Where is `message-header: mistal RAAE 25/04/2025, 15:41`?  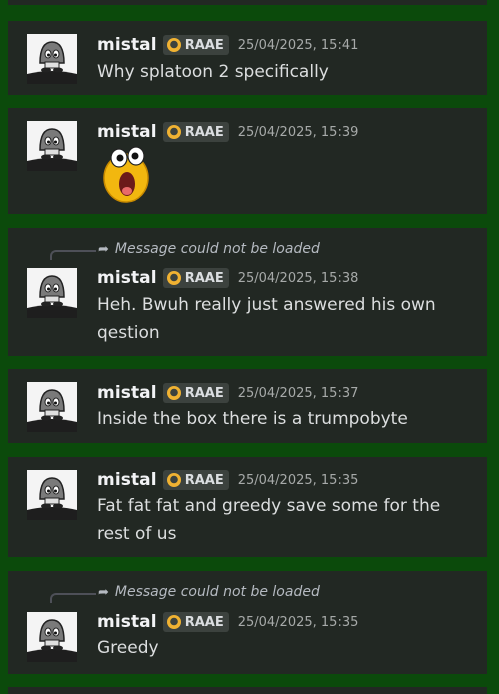
message-header: mistal RAAE 25/04/2025, 15:41 is located at coordinates (227, 45).